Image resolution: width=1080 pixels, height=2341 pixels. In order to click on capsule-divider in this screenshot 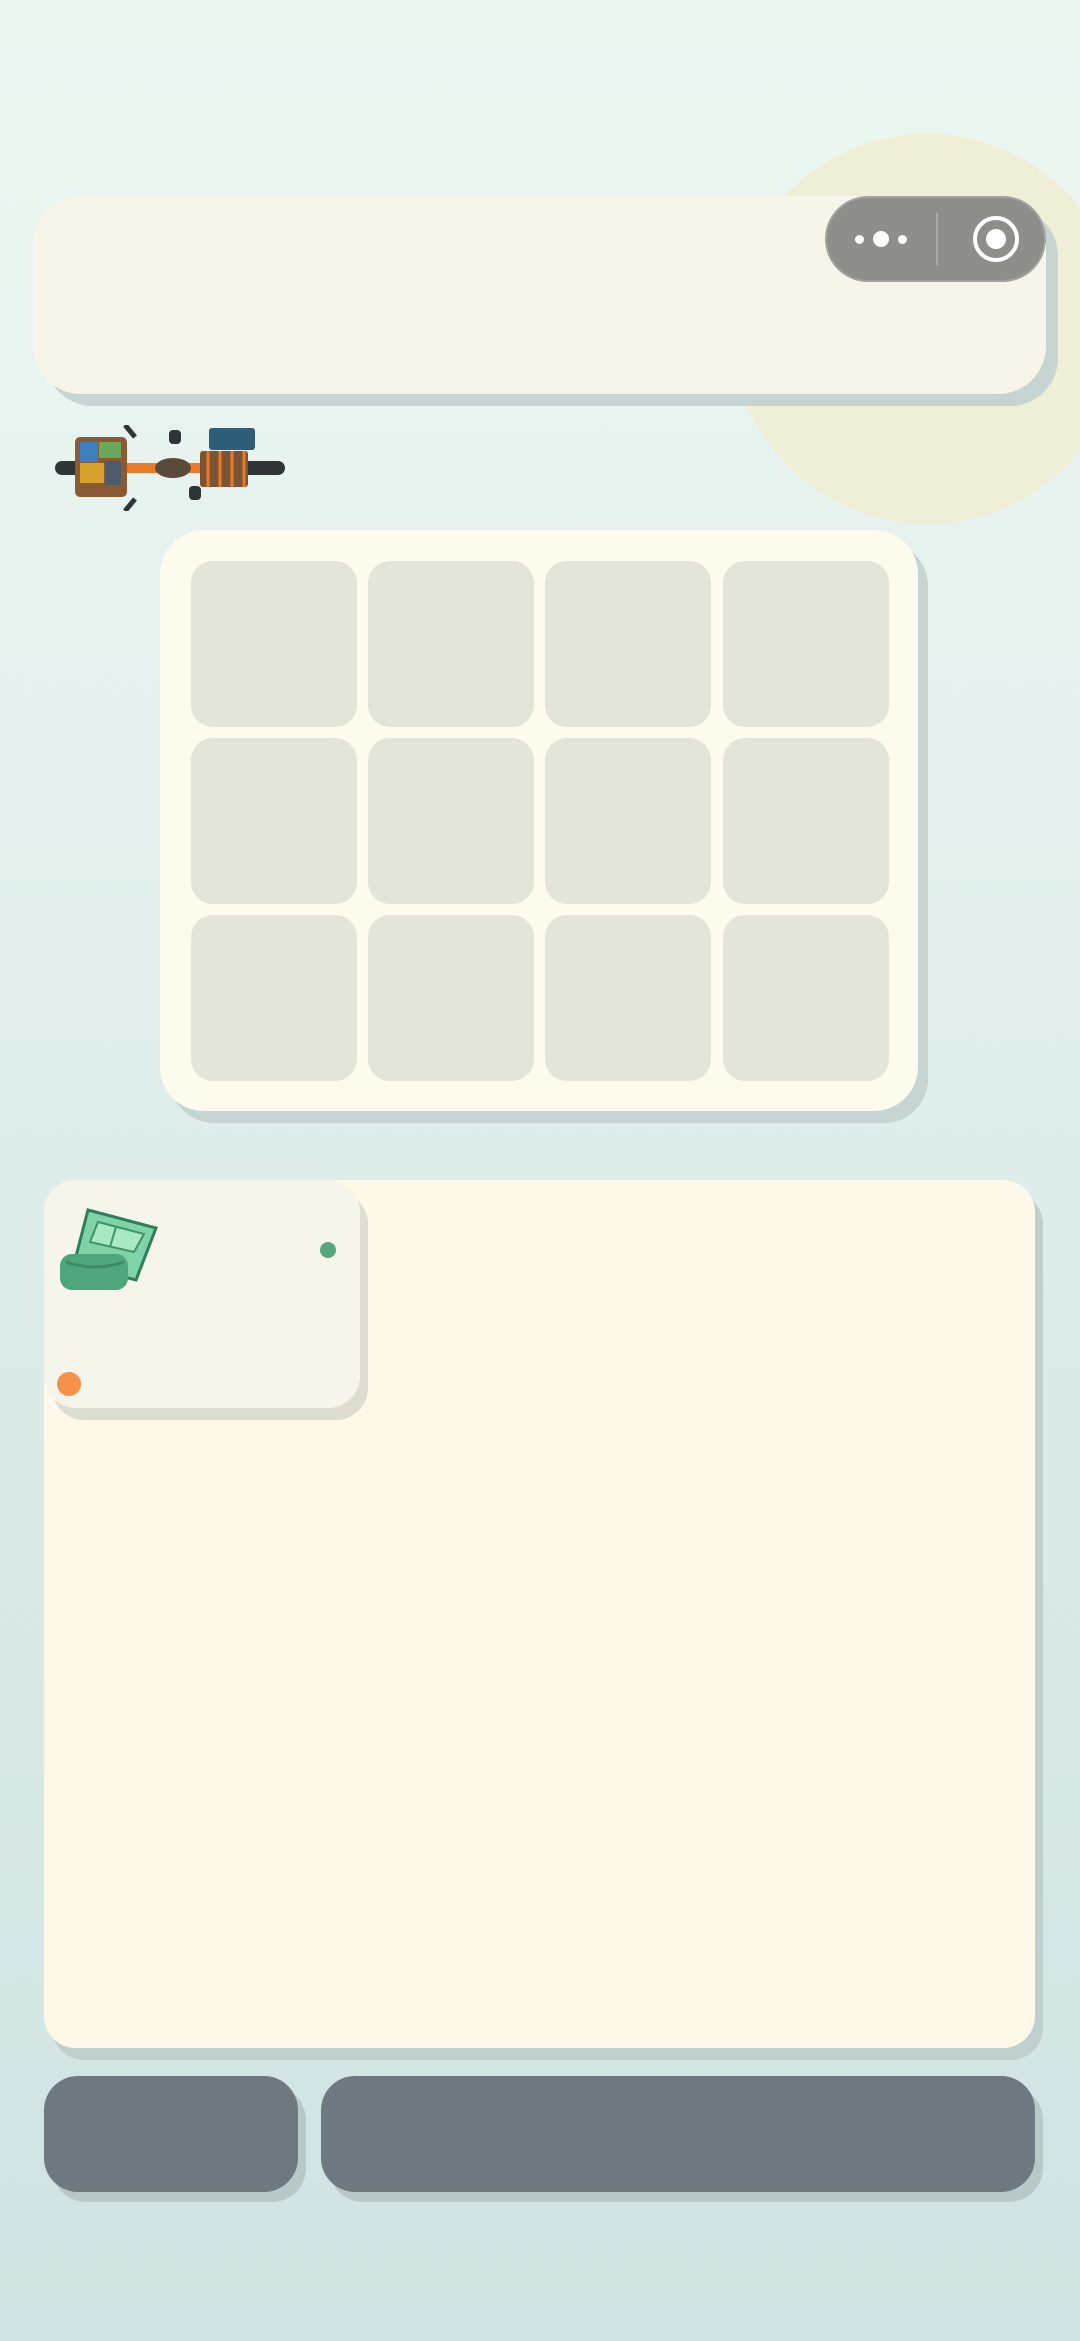, I will do `click(937, 239)`.